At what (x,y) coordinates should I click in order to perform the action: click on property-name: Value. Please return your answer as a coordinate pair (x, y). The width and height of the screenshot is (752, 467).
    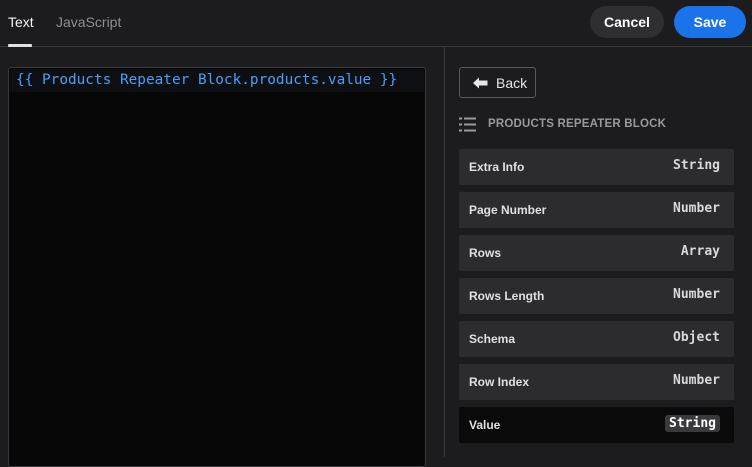
    Looking at the image, I should click on (485, 425).